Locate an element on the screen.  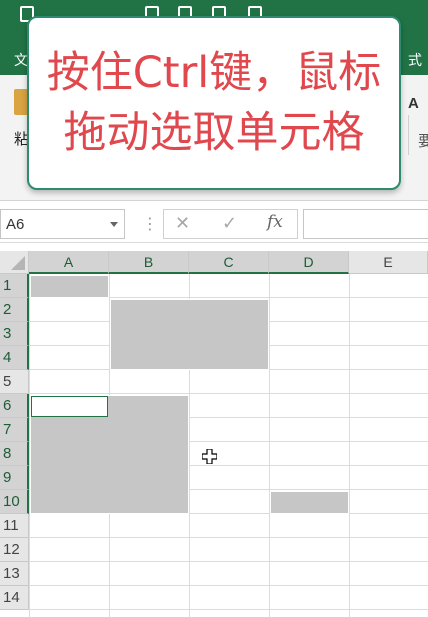
row-header-7: 7 is located at coordinates (14, 430).